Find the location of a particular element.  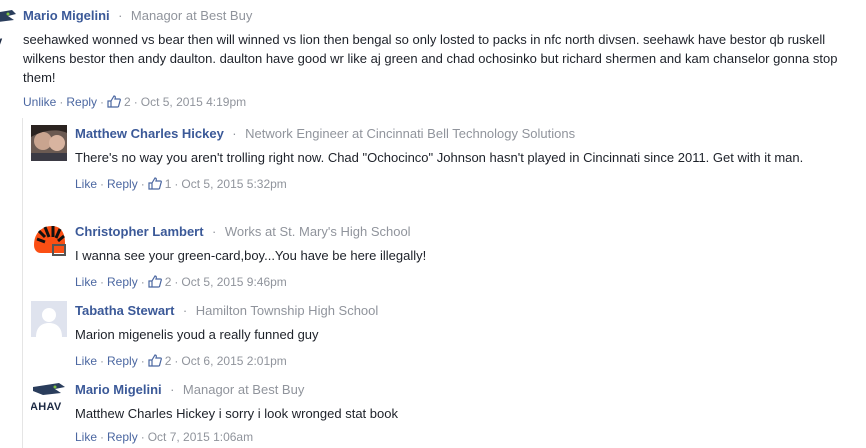

avatar-bengals-helmet is located at coordinates (49, 241).